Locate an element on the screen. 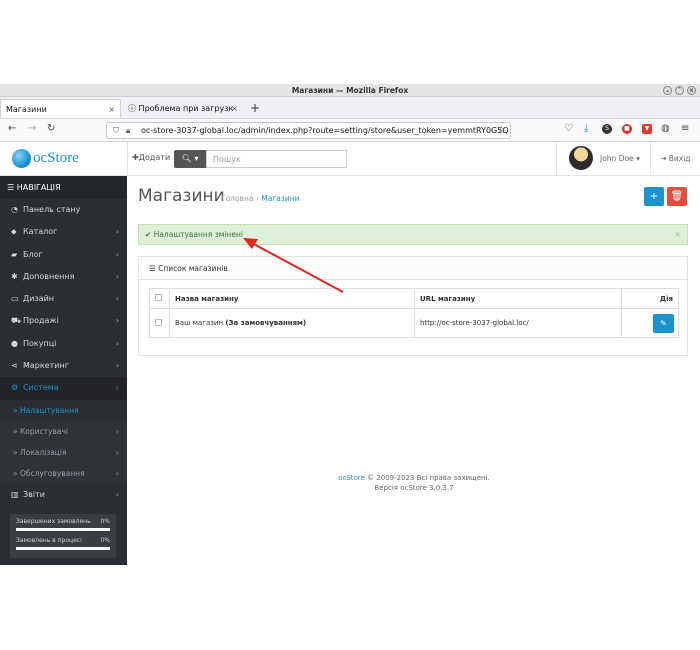  forward-icon: → is located at coordinates (32, 128).